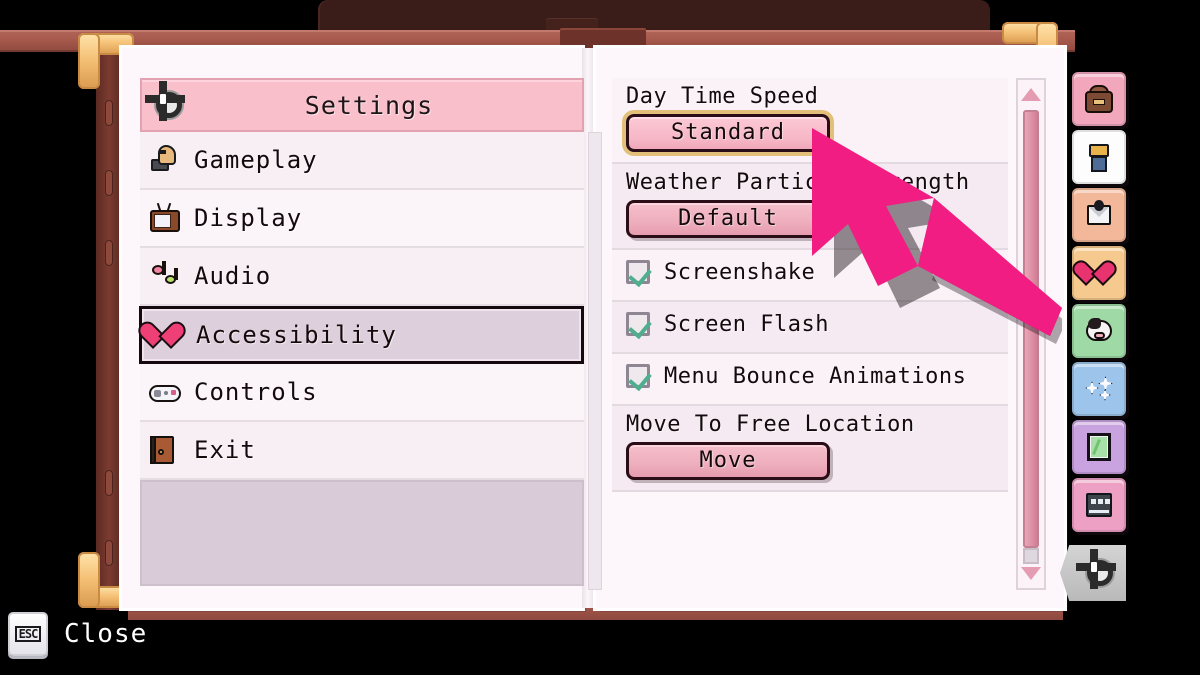  I want to click on sidebar-item-label: Display, so click(248, 218).